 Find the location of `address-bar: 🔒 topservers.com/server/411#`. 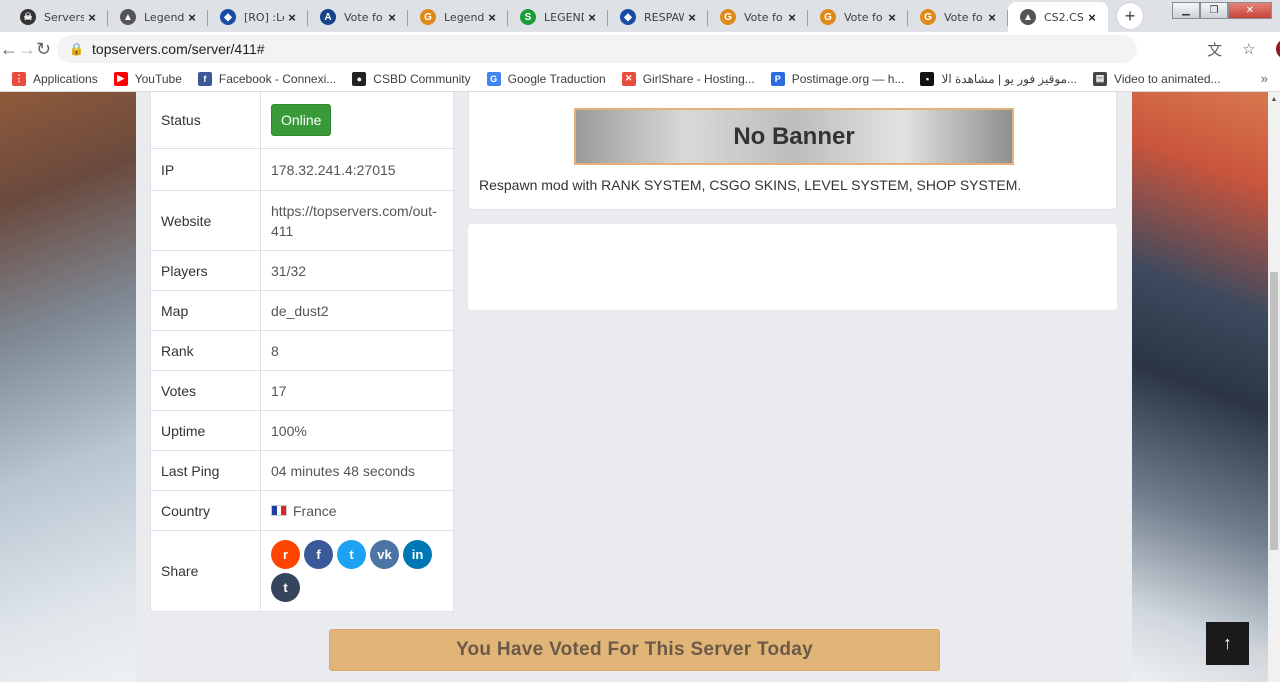

address-bar: 🔒 topservers.com/server/411# is located at coordinates (597, 49).